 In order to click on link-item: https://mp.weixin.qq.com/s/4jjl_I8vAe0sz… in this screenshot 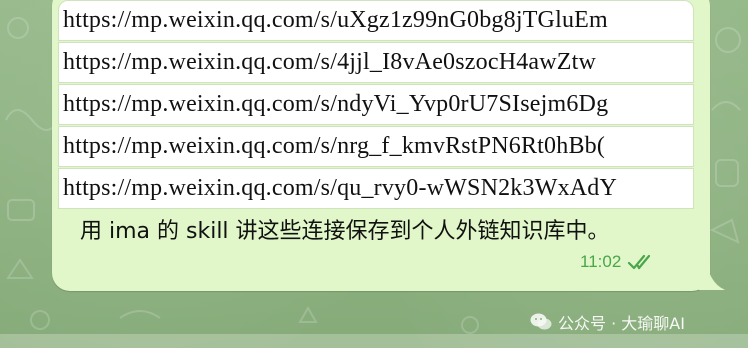, I will do `click(376, 62)`.